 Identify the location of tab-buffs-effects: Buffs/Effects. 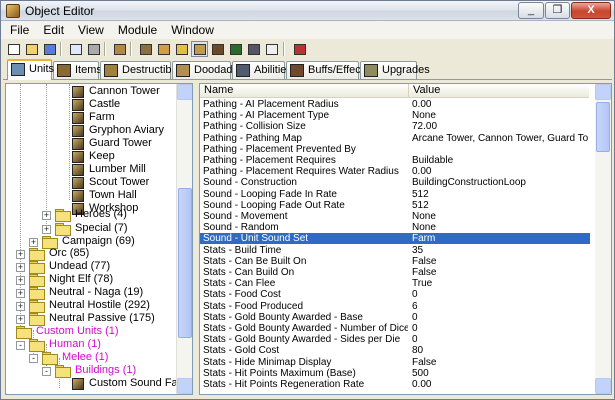
(327, 70).